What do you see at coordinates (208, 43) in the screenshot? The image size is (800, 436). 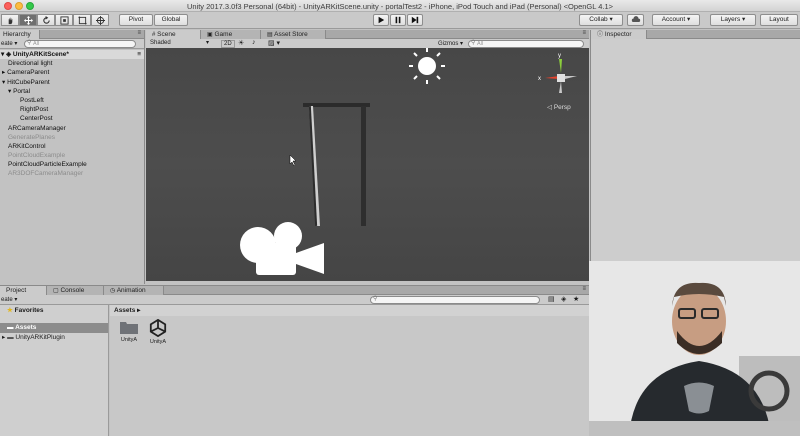 I see `dropdown-arrow-icon: ▾` at bounding box center [208, 43].